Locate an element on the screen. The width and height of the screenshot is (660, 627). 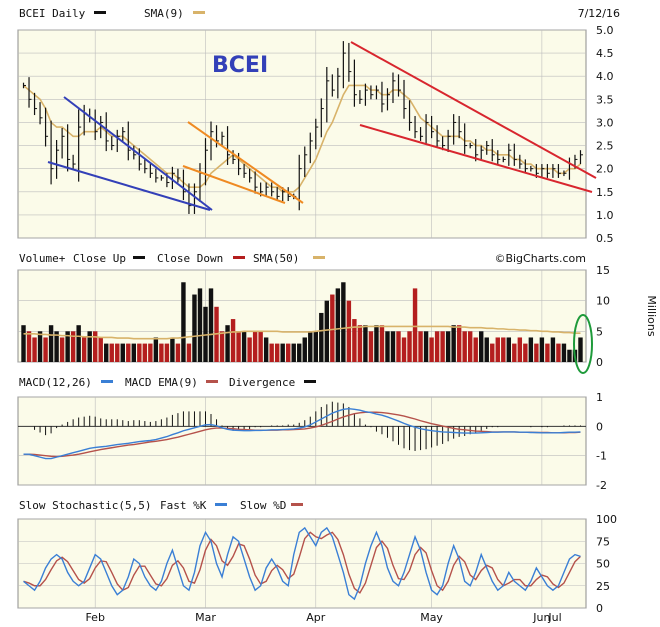
price-panel-date: 7/12/16 is located at coordinates (599, 13).